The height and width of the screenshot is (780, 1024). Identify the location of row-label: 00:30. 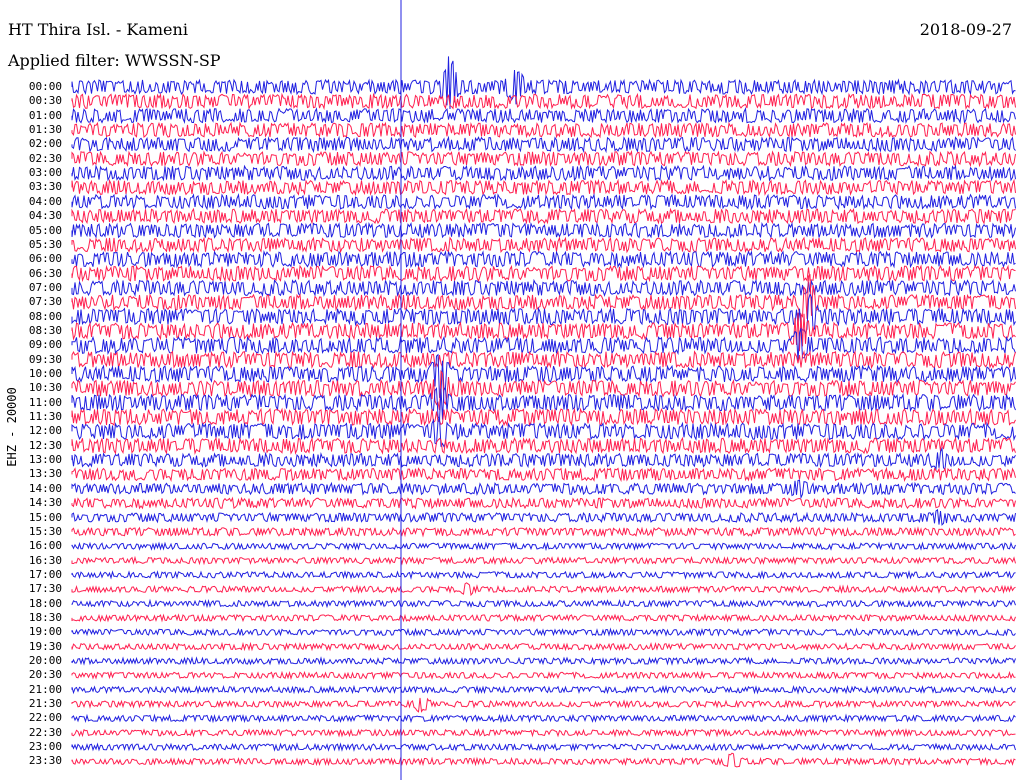
(45, 101).